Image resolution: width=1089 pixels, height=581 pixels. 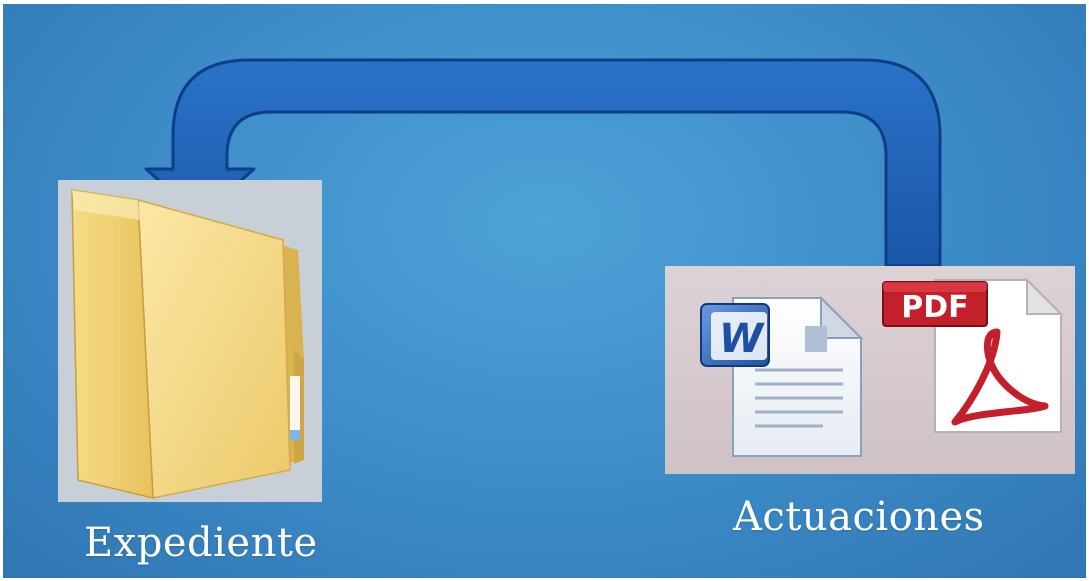 I want to click on folder-icon, so click(x=187, y=344).